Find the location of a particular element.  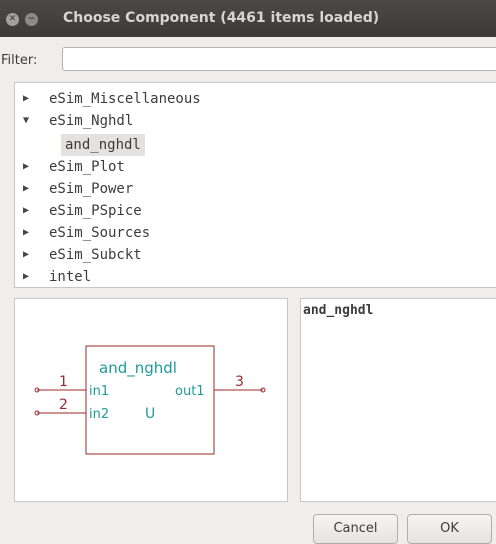

tree-item-label: eSim_Nghdl is located at coordinates (91, 121).